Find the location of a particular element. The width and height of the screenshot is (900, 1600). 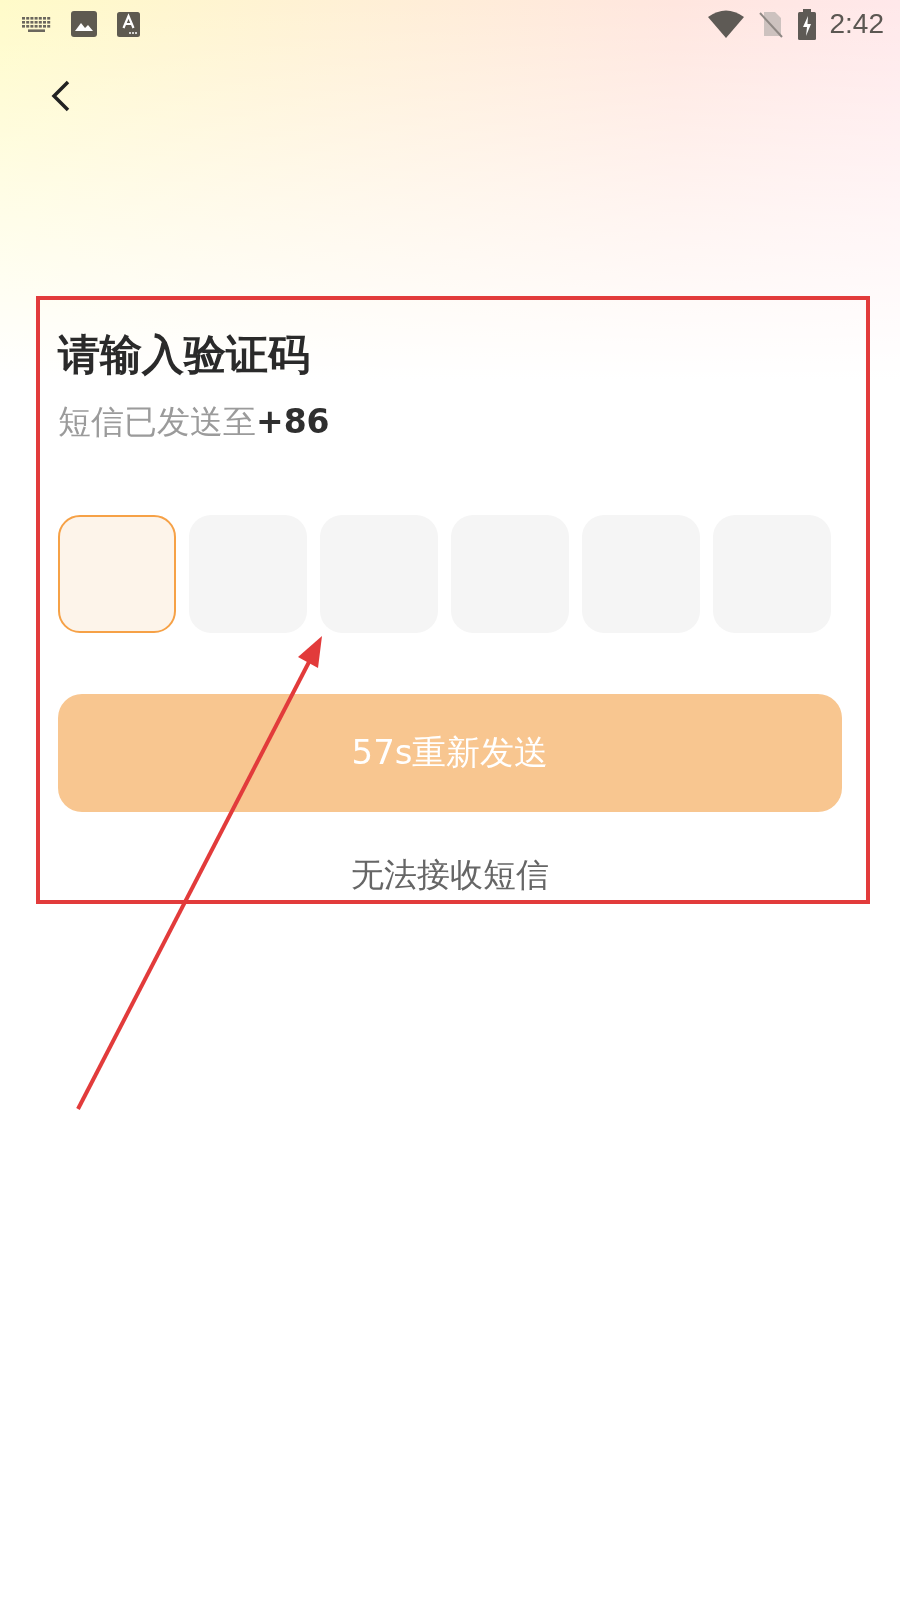

back-chevron-icon is located at coordinates (60, 96).